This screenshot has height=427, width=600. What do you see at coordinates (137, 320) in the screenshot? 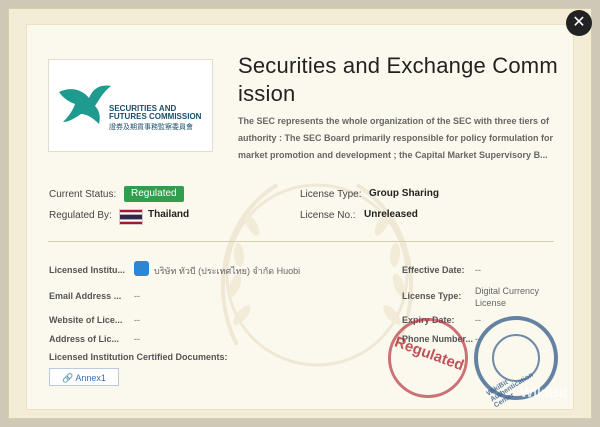
I see `website-value: --` at bounding box center [137, 320].